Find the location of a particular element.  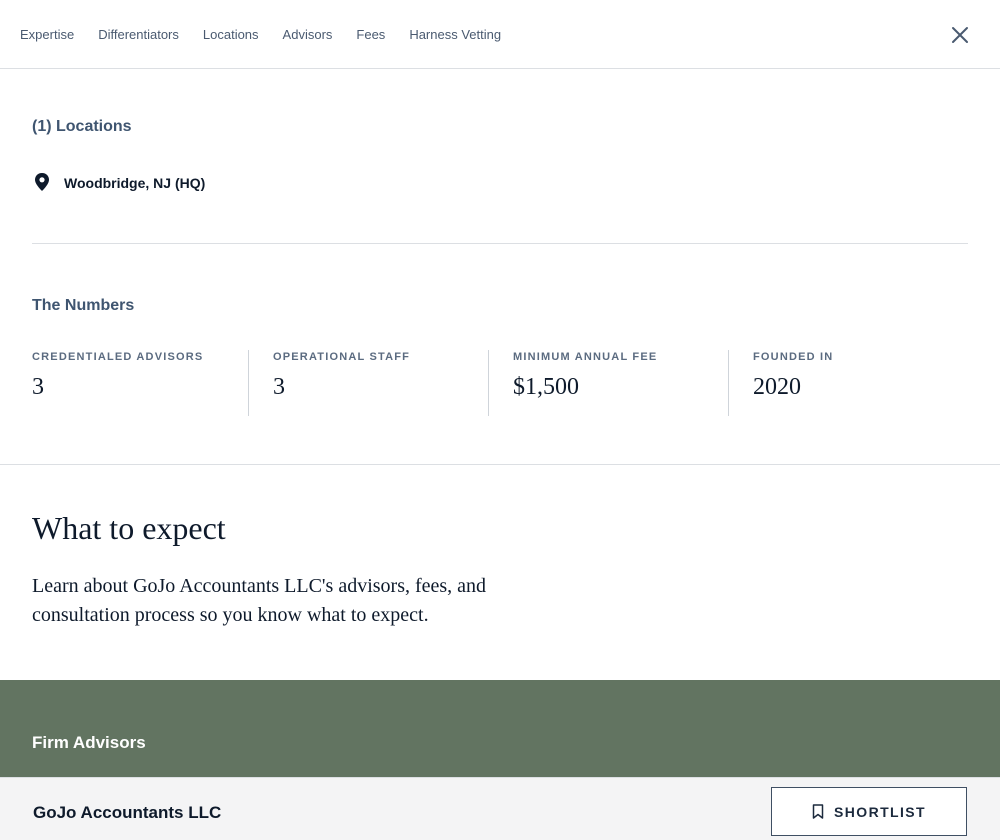

firm-advisors-section: Firm Advisors is located at coordinates (500, 730).